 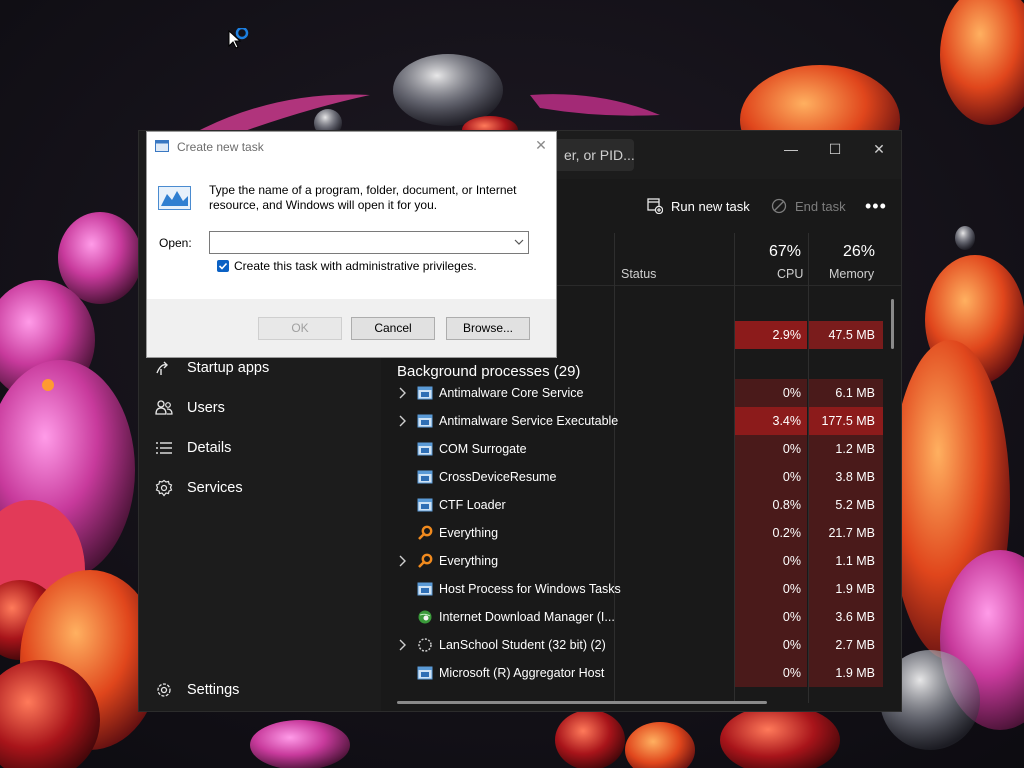 I want to click on end-task-icon, so click(x=779, y=206).